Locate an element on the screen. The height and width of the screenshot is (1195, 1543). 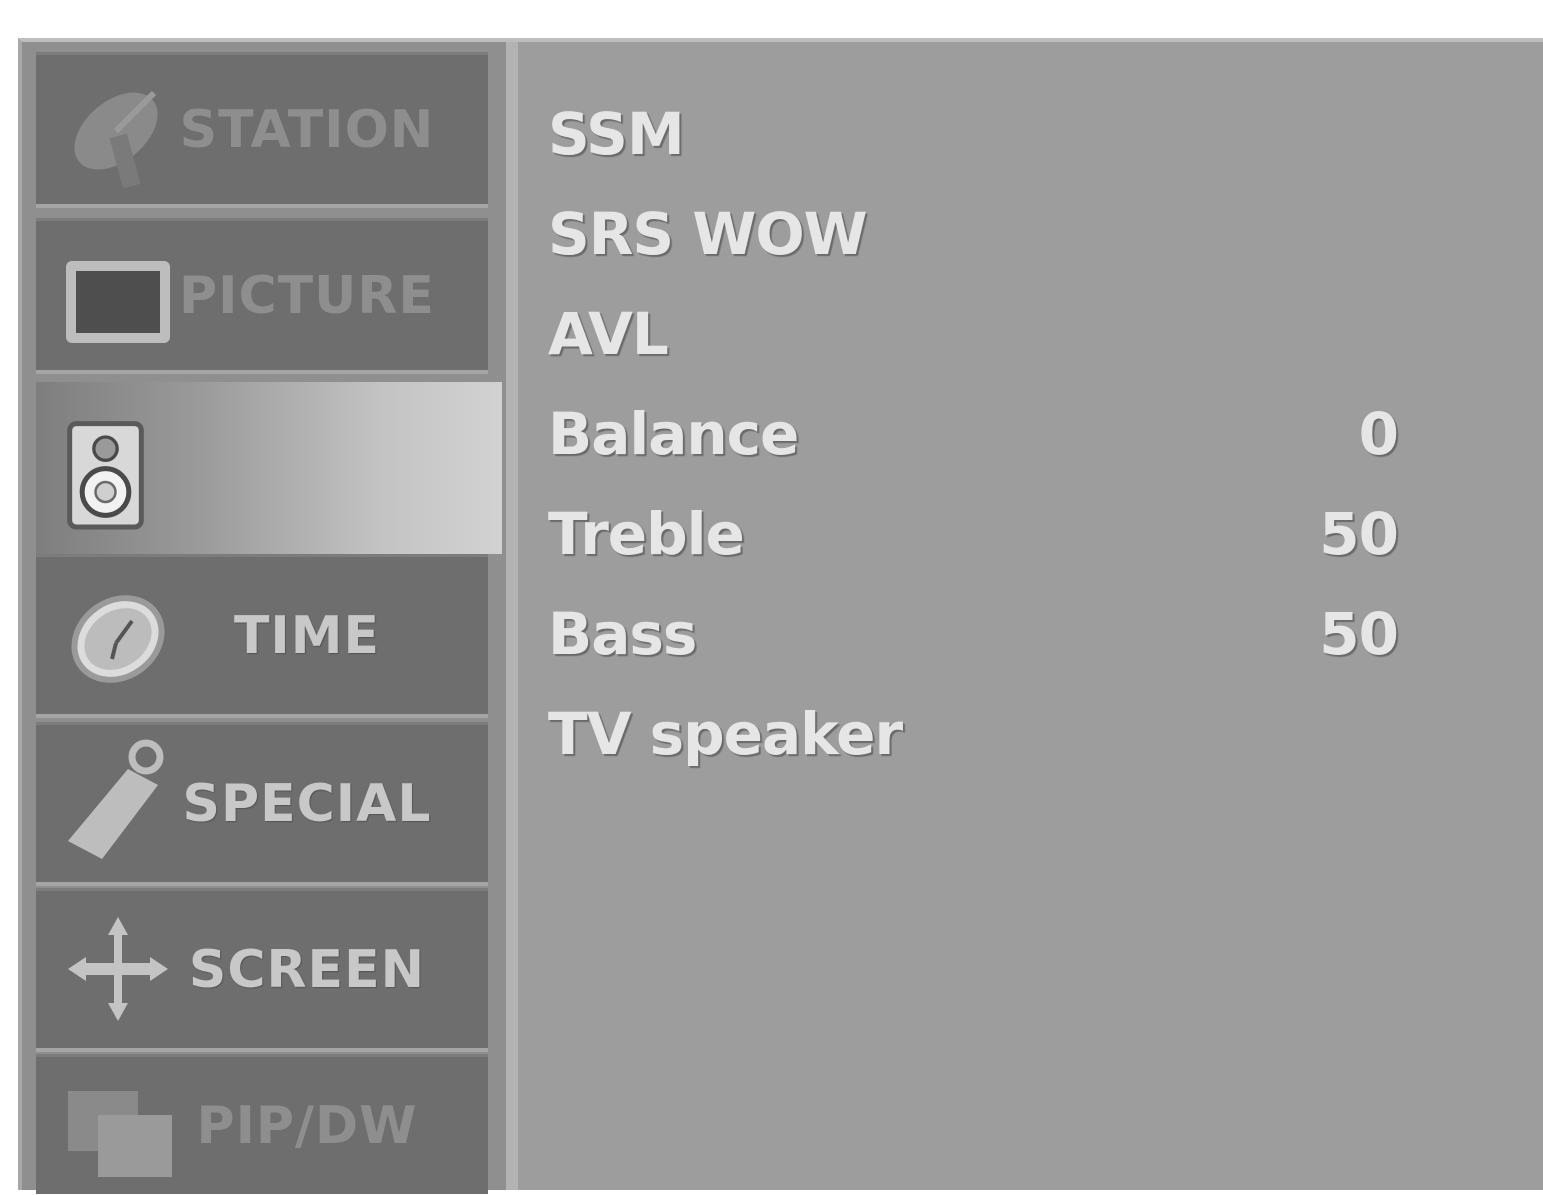
monitor-icon is located at coordinates (118, 302).